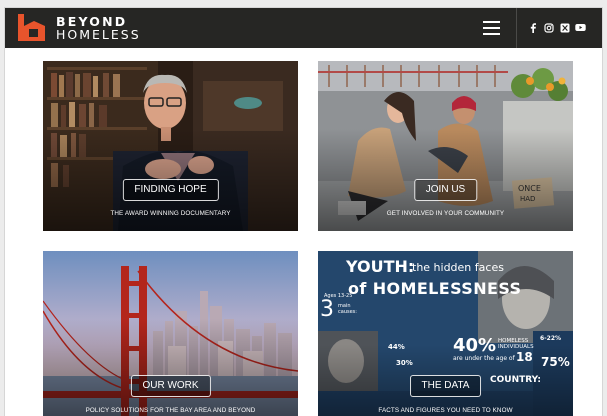  What do you see at coordinates (493, 28) in the screenshot?
I see `hamburger-menu-button` at bounding box center [493, 28].